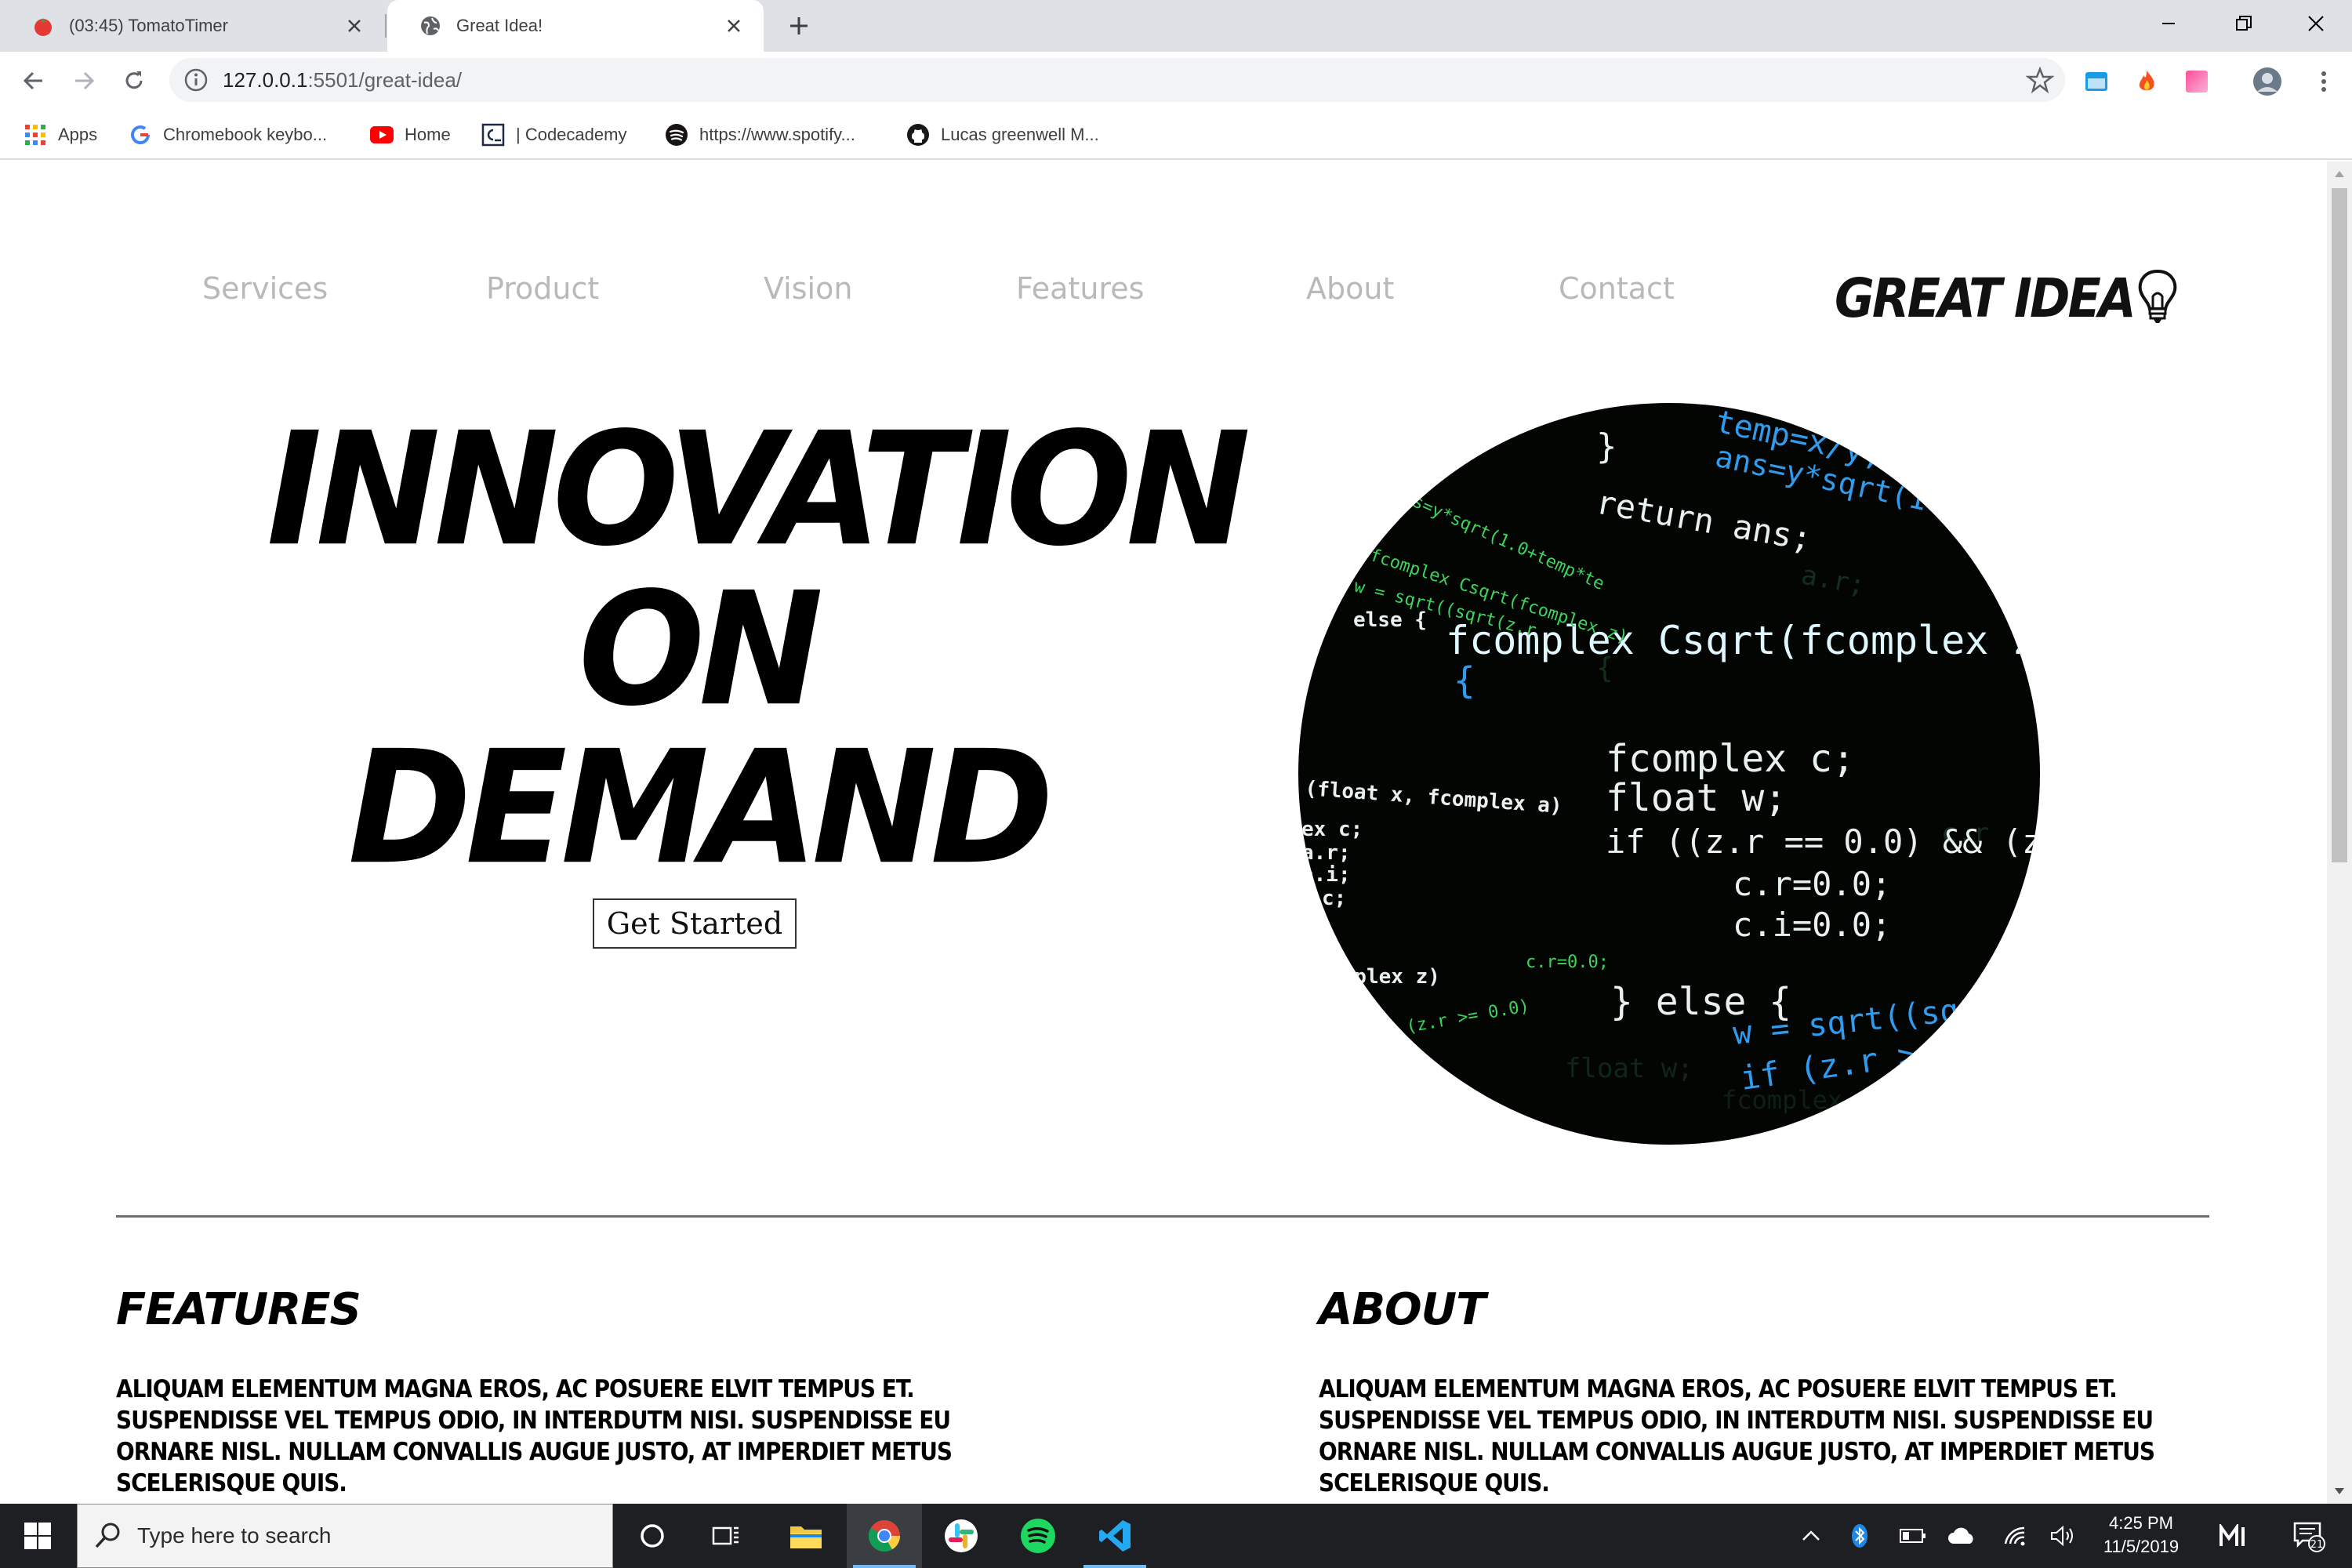  I want to click on nav-link-contact: Contact, so click(1617, 288).